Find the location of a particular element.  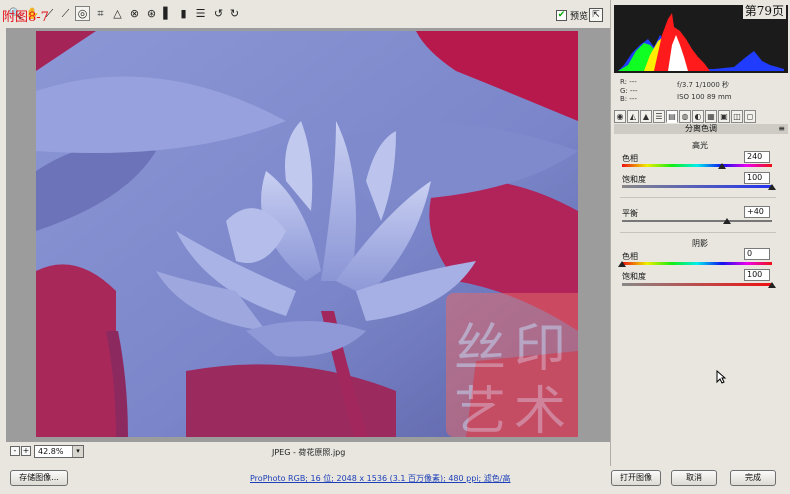

toolbar: 🔍 ✋ ⟋ ⟋ ◎ ⌗ △ ⊗ ⊛ ▌ ▮ ☰ ↺ ↻ ✔ 预览 ⇱ is located at coordinates (305, 14).